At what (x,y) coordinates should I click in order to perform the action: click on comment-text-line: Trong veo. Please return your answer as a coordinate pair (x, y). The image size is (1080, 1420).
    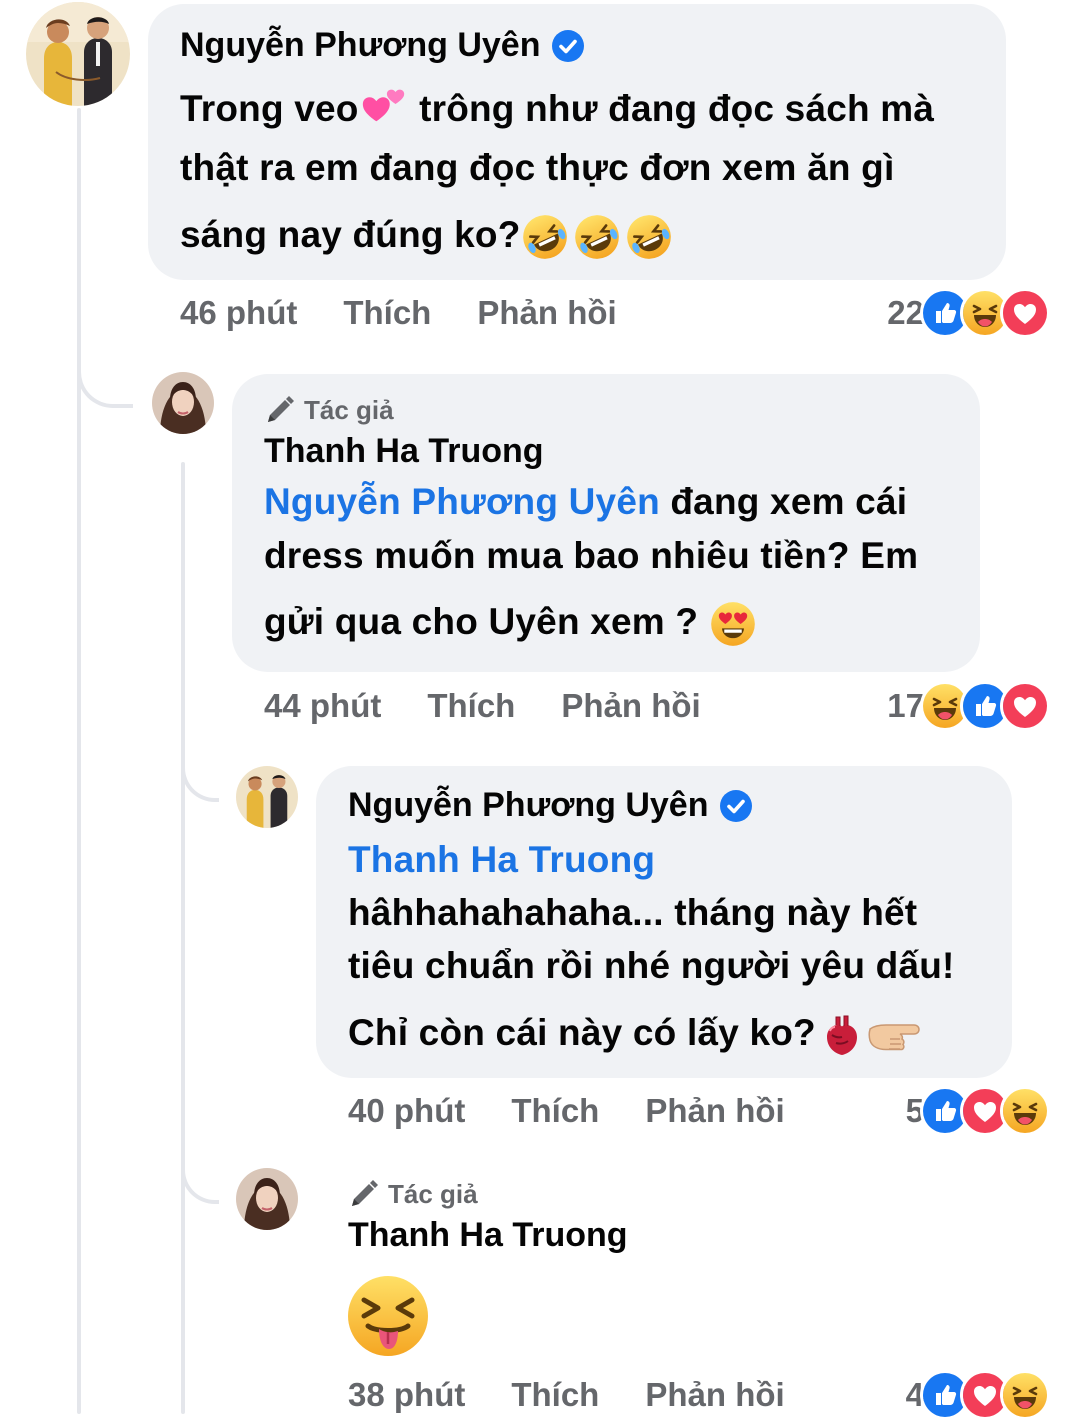
    Looking at the image, I should click on (269, 108).